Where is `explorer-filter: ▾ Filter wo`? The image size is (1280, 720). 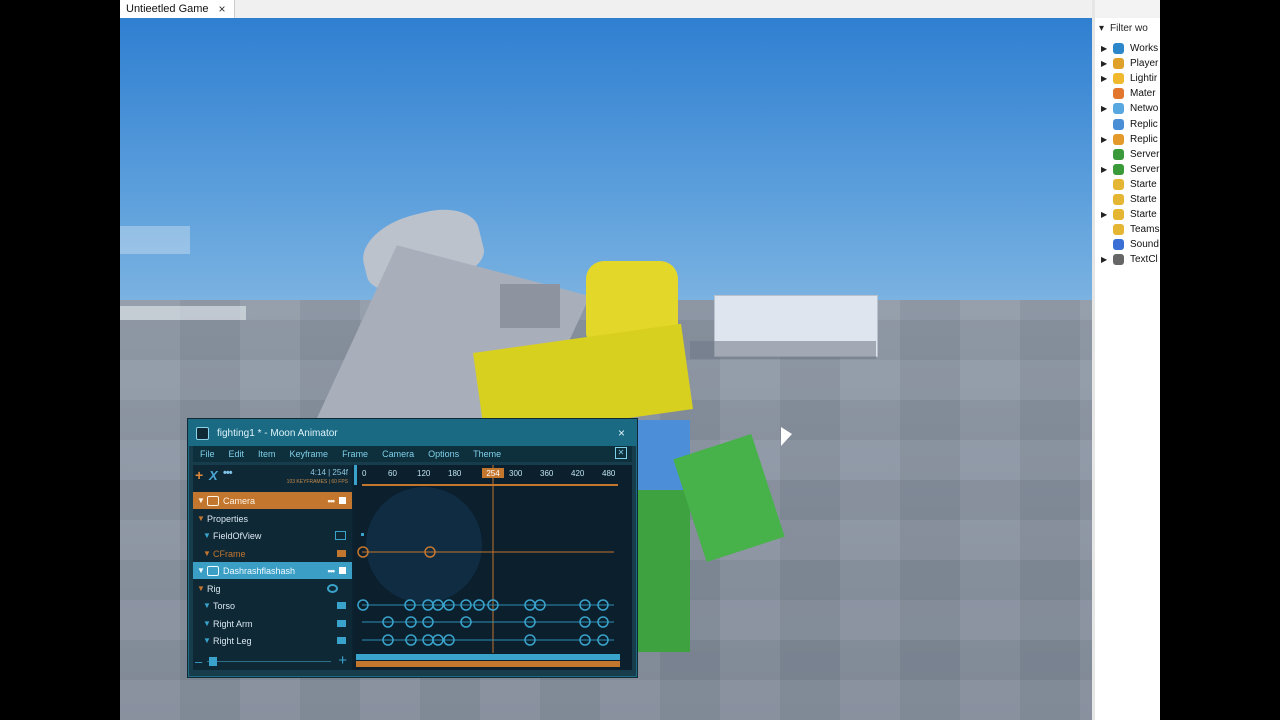 explorer-filter: ▾ Filter wo is located at coordinates (1123, 28).